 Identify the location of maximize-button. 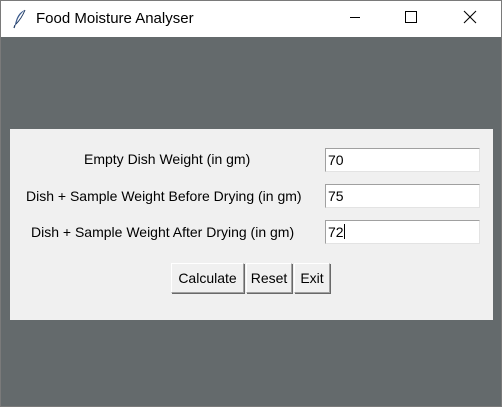
(411, 19).